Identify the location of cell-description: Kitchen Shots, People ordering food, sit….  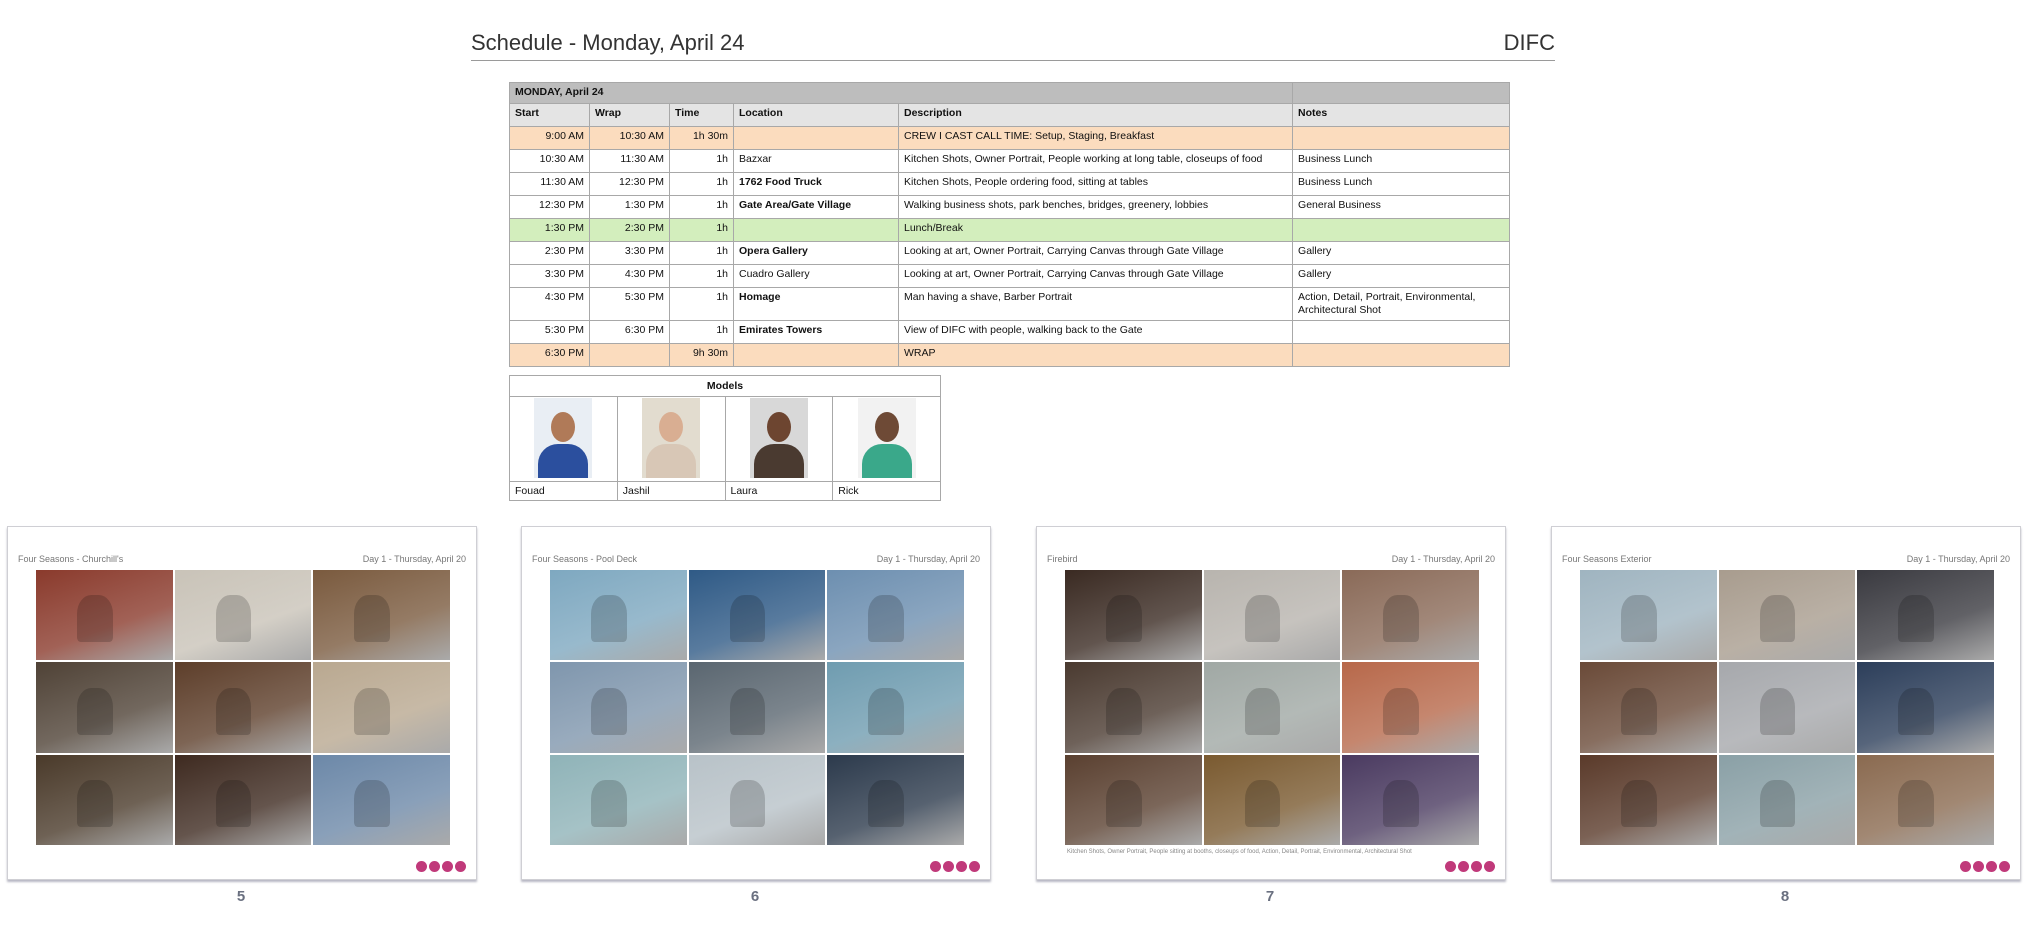
(1095, 184).